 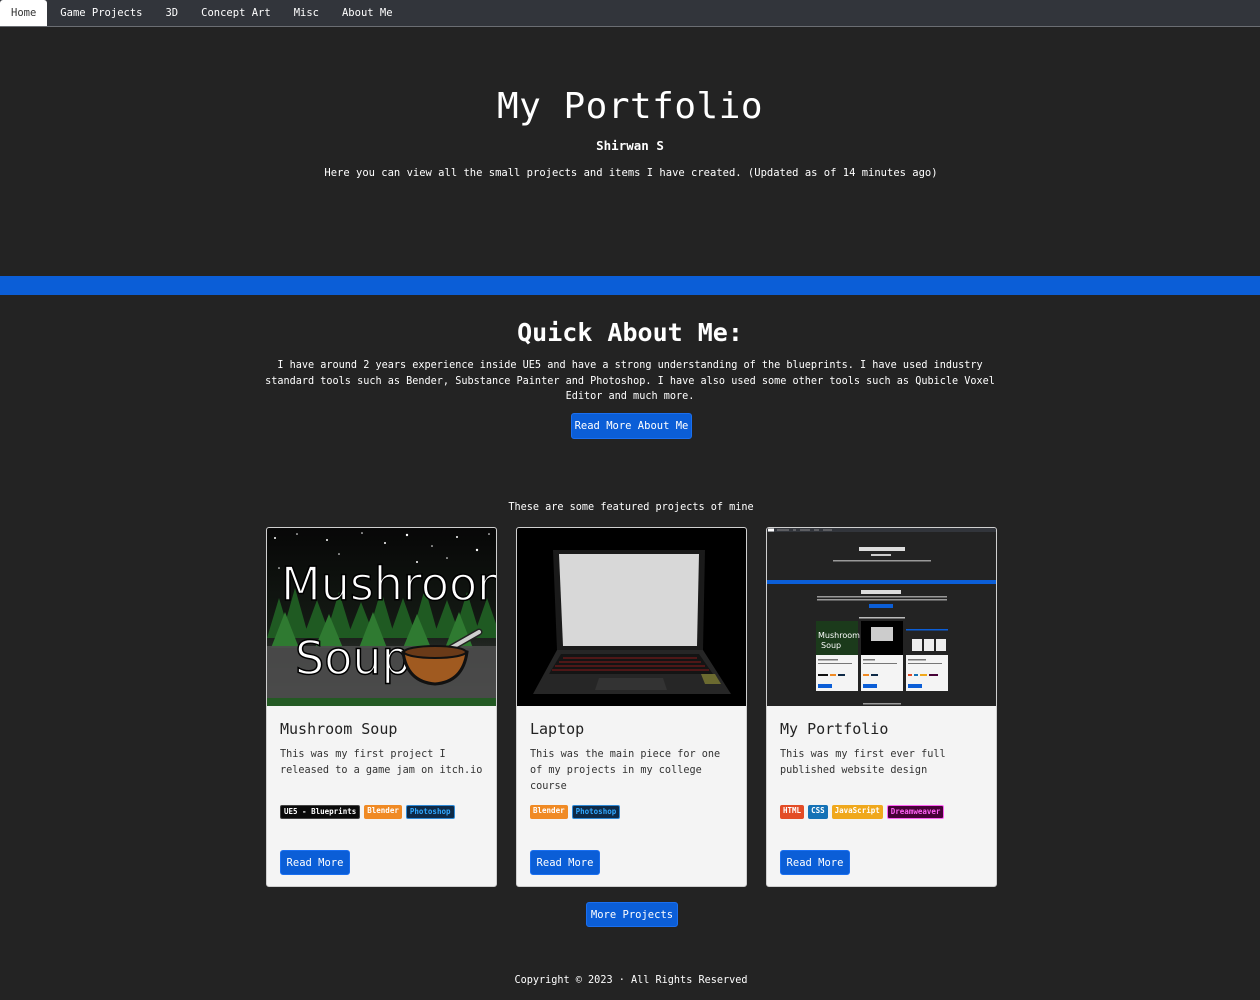 What do you see at coordinates (630, 285) in the screenshot?
I see `accent-divider` at bounding box center [630, 285].